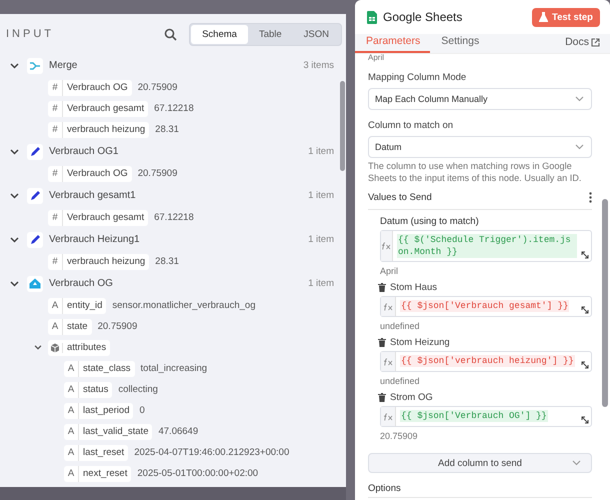 The image size is (610, 500). I want to click on search-icon, so click(171, 34).